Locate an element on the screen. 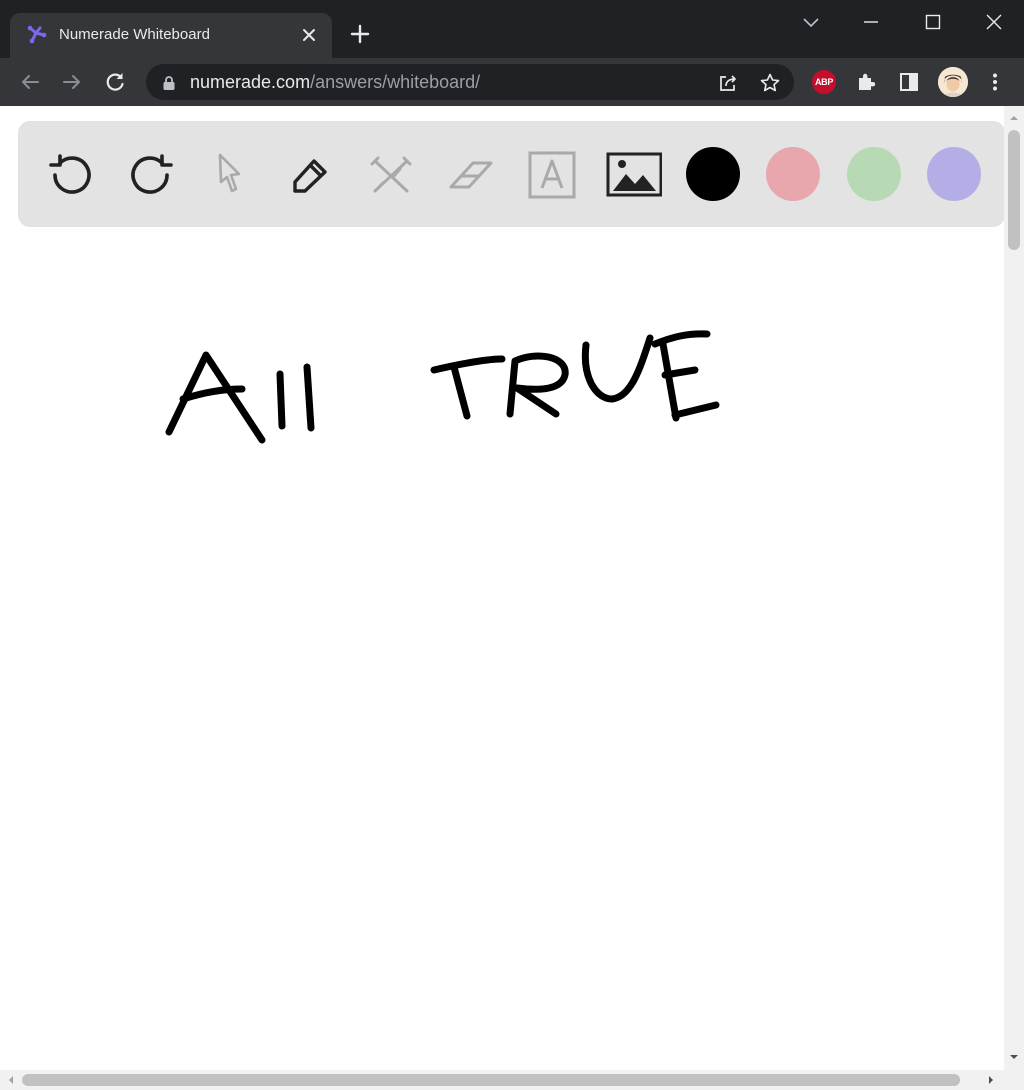 This screenshot has height=1090, width=1024. close-window-icon is located at coordinates (994, 22).